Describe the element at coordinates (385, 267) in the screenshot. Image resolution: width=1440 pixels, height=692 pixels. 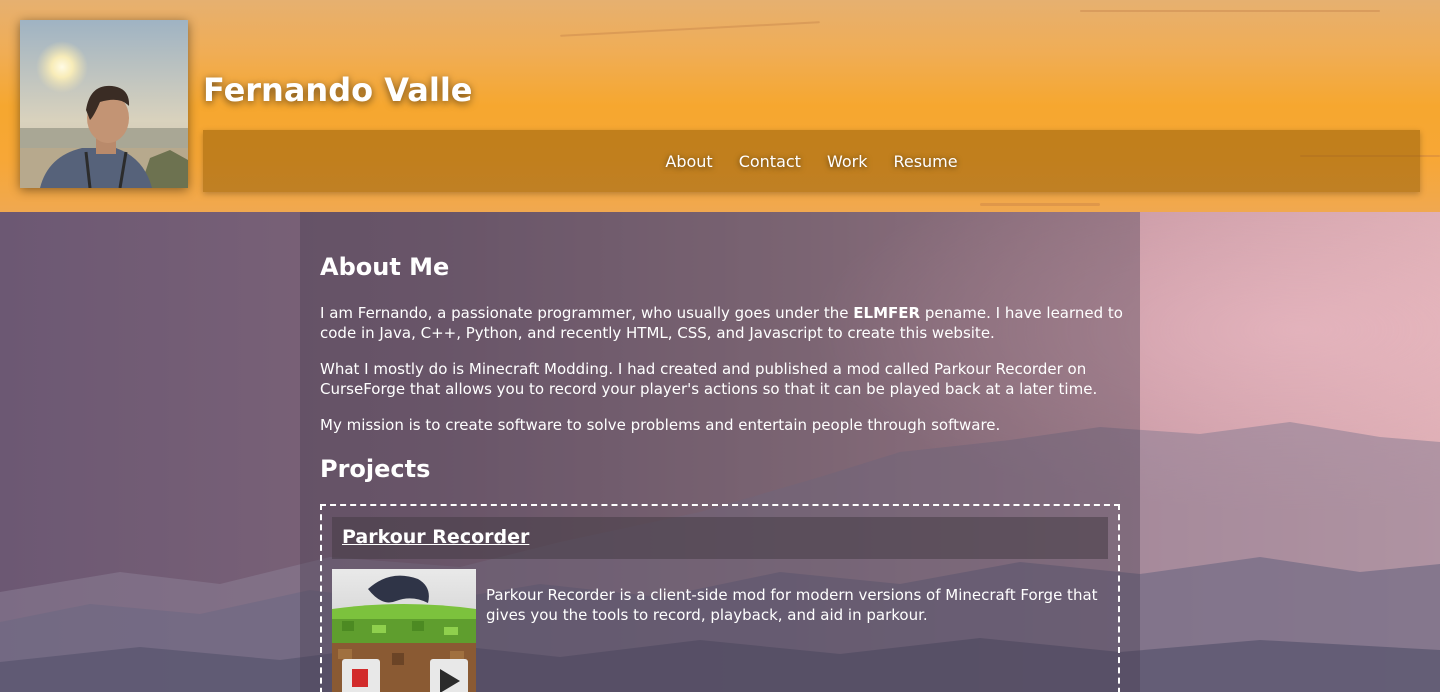
I see `about-heading: About Me` at that location.